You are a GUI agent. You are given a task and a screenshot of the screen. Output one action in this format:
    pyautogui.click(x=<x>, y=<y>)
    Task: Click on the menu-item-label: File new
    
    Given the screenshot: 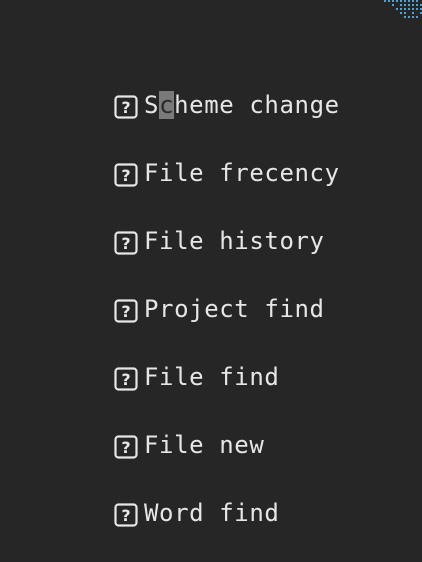 What is the action you would take?
    pyautogui.click(x=204, y=445)
    